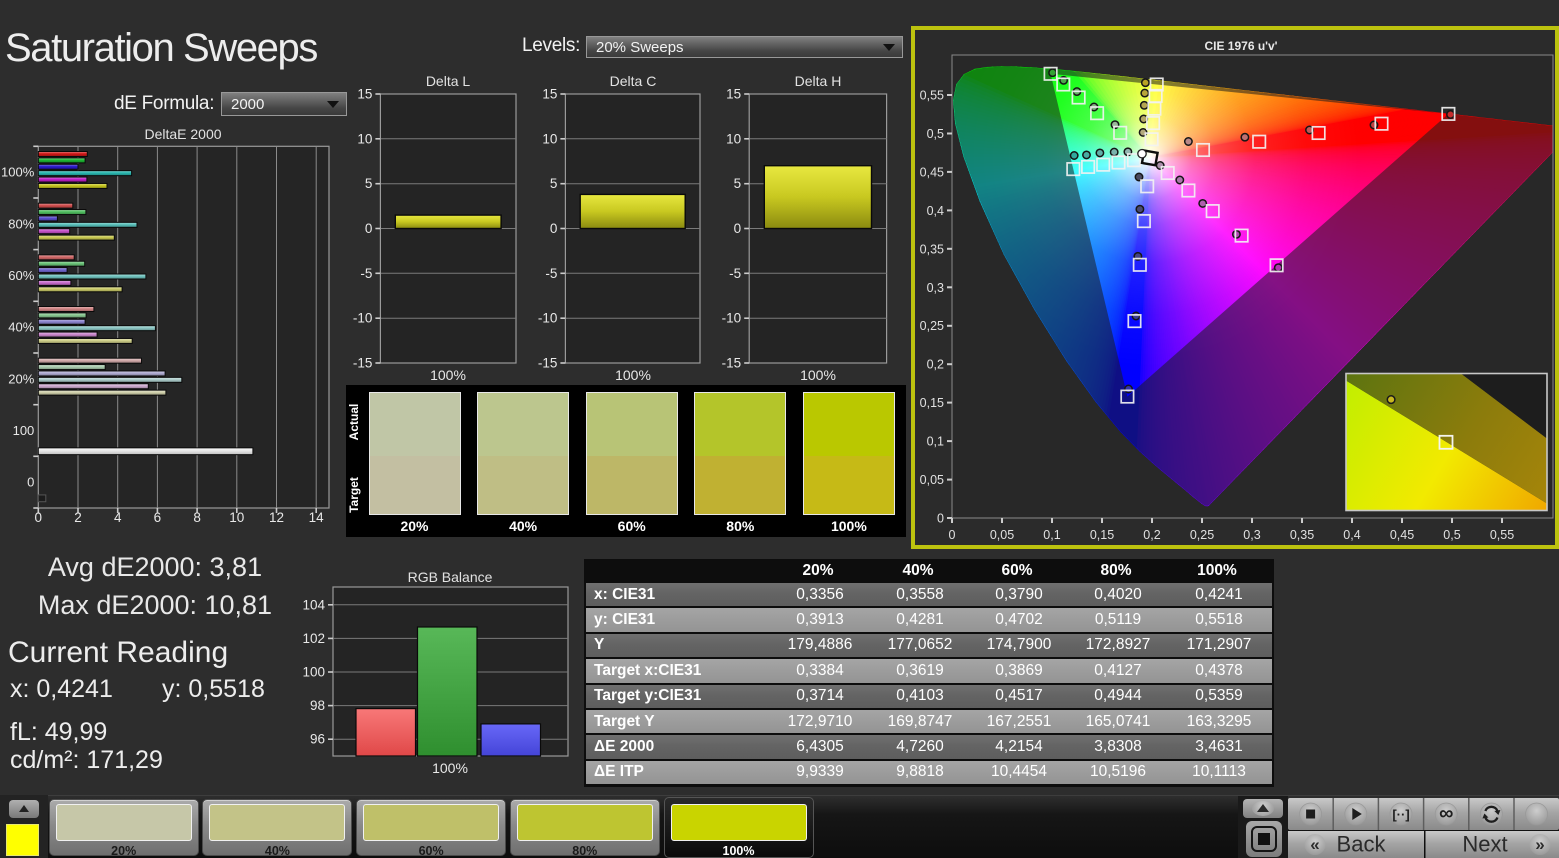  What do you see at coordinates (1240, 46) in the screenshot?
I see `svg-text: CIE 1976 u'v'` at bounding box center [1240, 46].